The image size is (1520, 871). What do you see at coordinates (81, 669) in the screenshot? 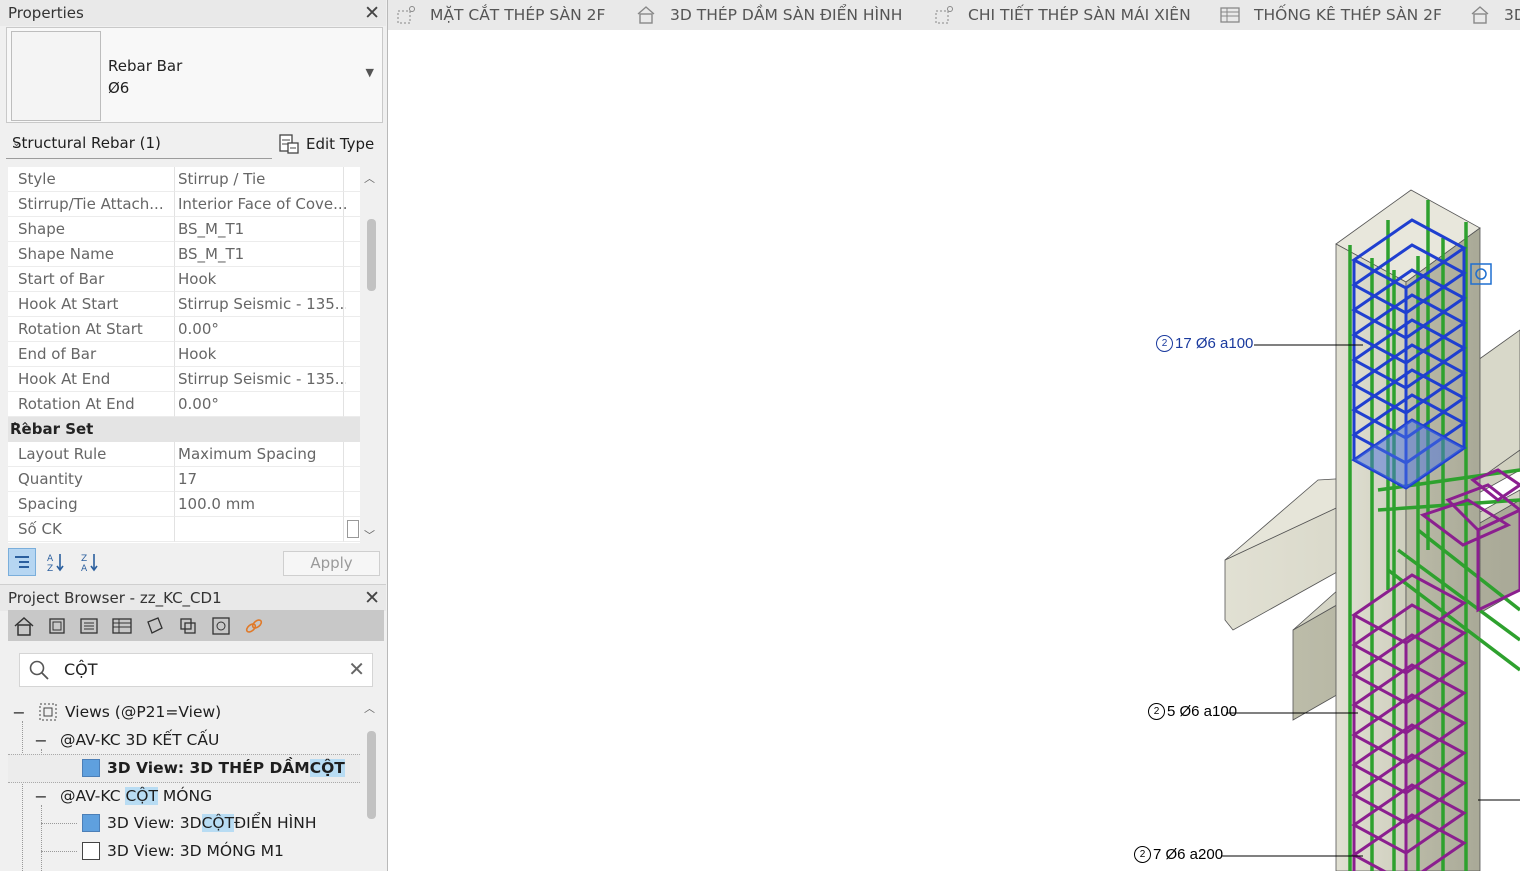
I see `search-input: CỘT` at bounding box center [81, 669].